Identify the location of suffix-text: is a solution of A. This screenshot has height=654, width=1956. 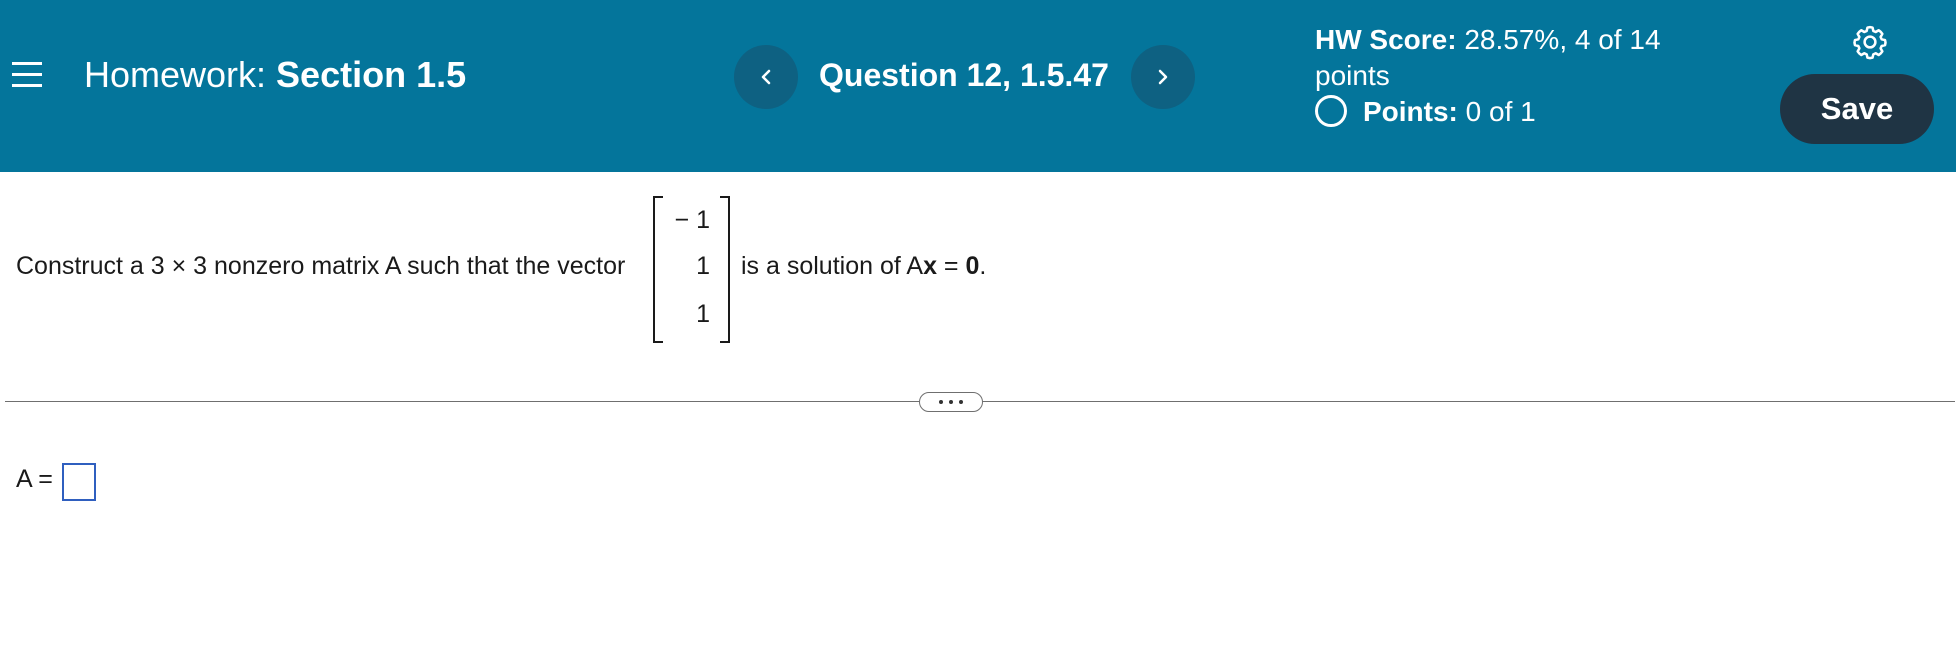
(832, 266).